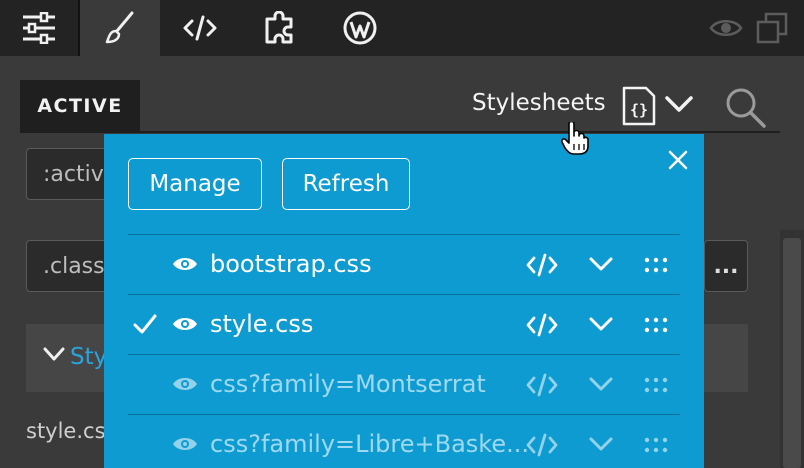 This screenshot has height=468, width=804. I want to click on checkmark-icon, so click(145, 326).